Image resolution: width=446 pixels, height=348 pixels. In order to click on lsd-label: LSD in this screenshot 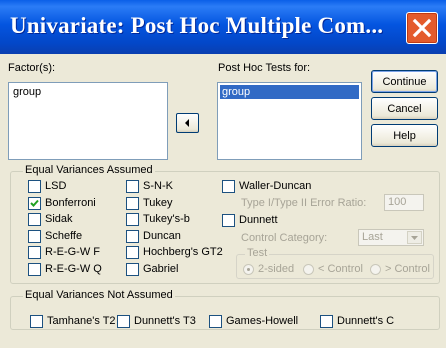, I will do `click(56, 186)`.